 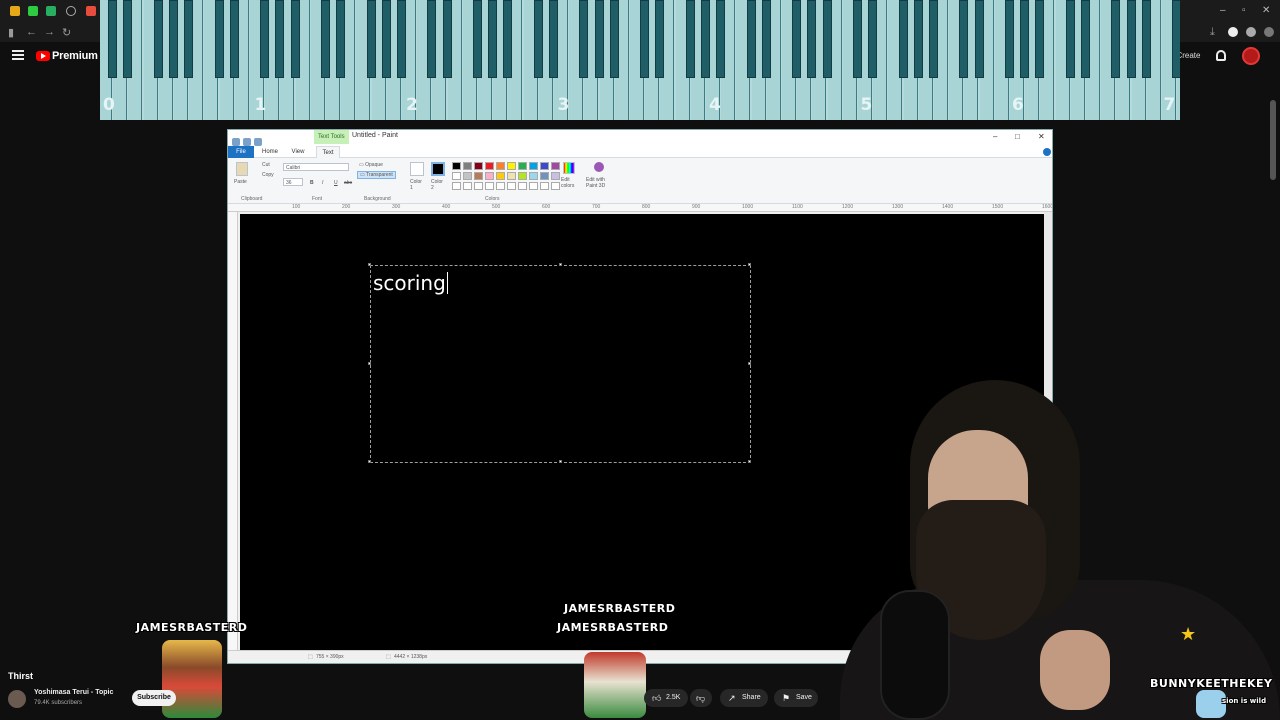 I want to click on forward-icon: →, so click(x=49, y=32).